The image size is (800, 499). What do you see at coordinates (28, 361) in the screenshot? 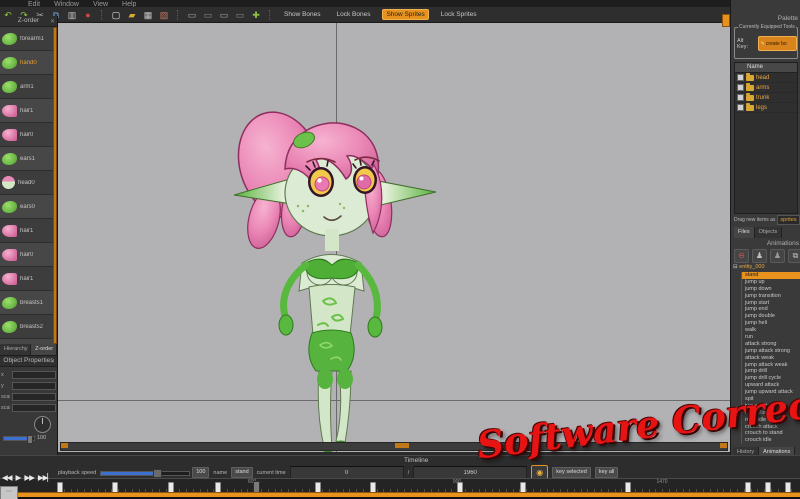
I see `object-properties-title: Object Properties ✕` at bounding box center [28, 361].